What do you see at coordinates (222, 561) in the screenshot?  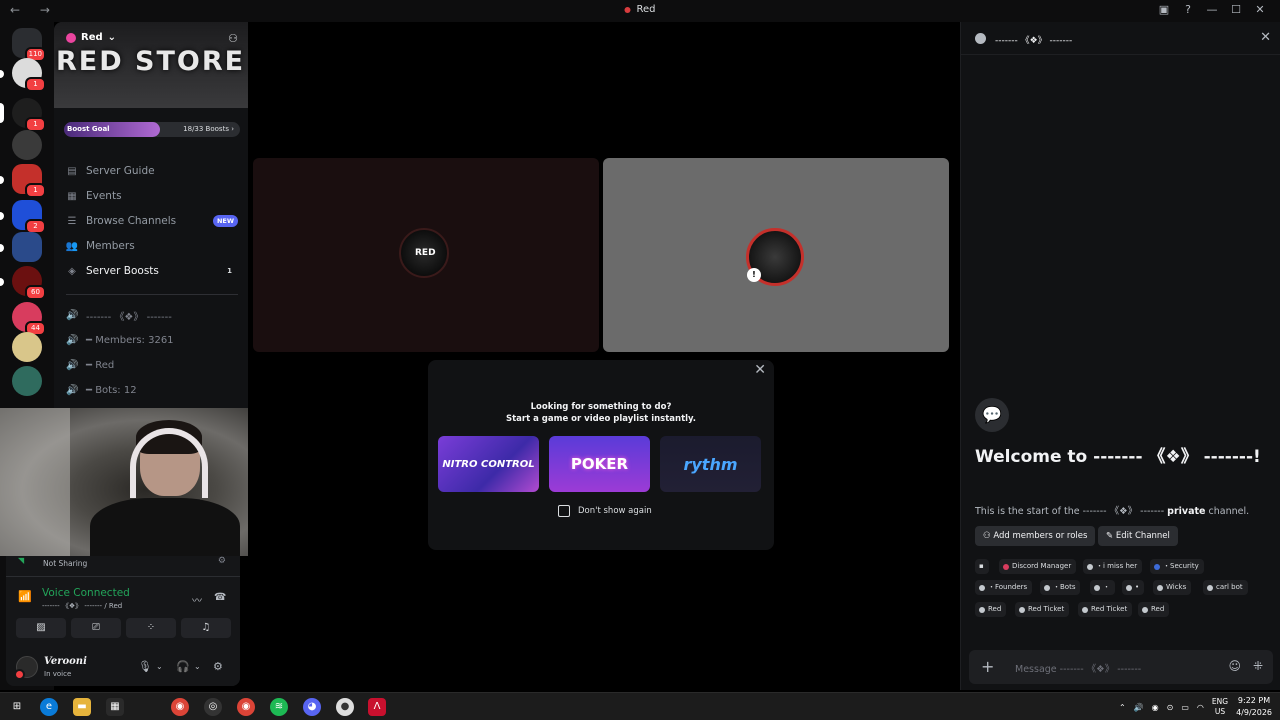 I see `stream-settings-icon: ⚙` at bounding box center [222, 561].